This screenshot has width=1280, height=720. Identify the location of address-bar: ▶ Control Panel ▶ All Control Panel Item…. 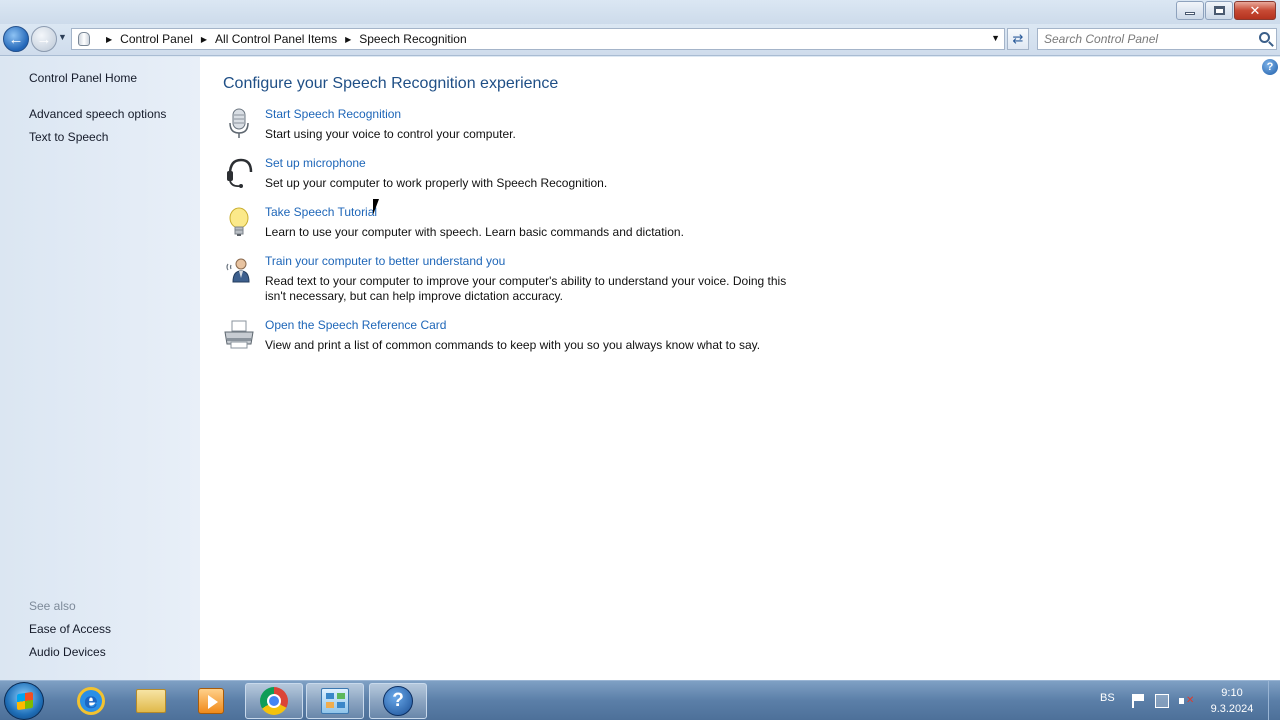
(538, 39).